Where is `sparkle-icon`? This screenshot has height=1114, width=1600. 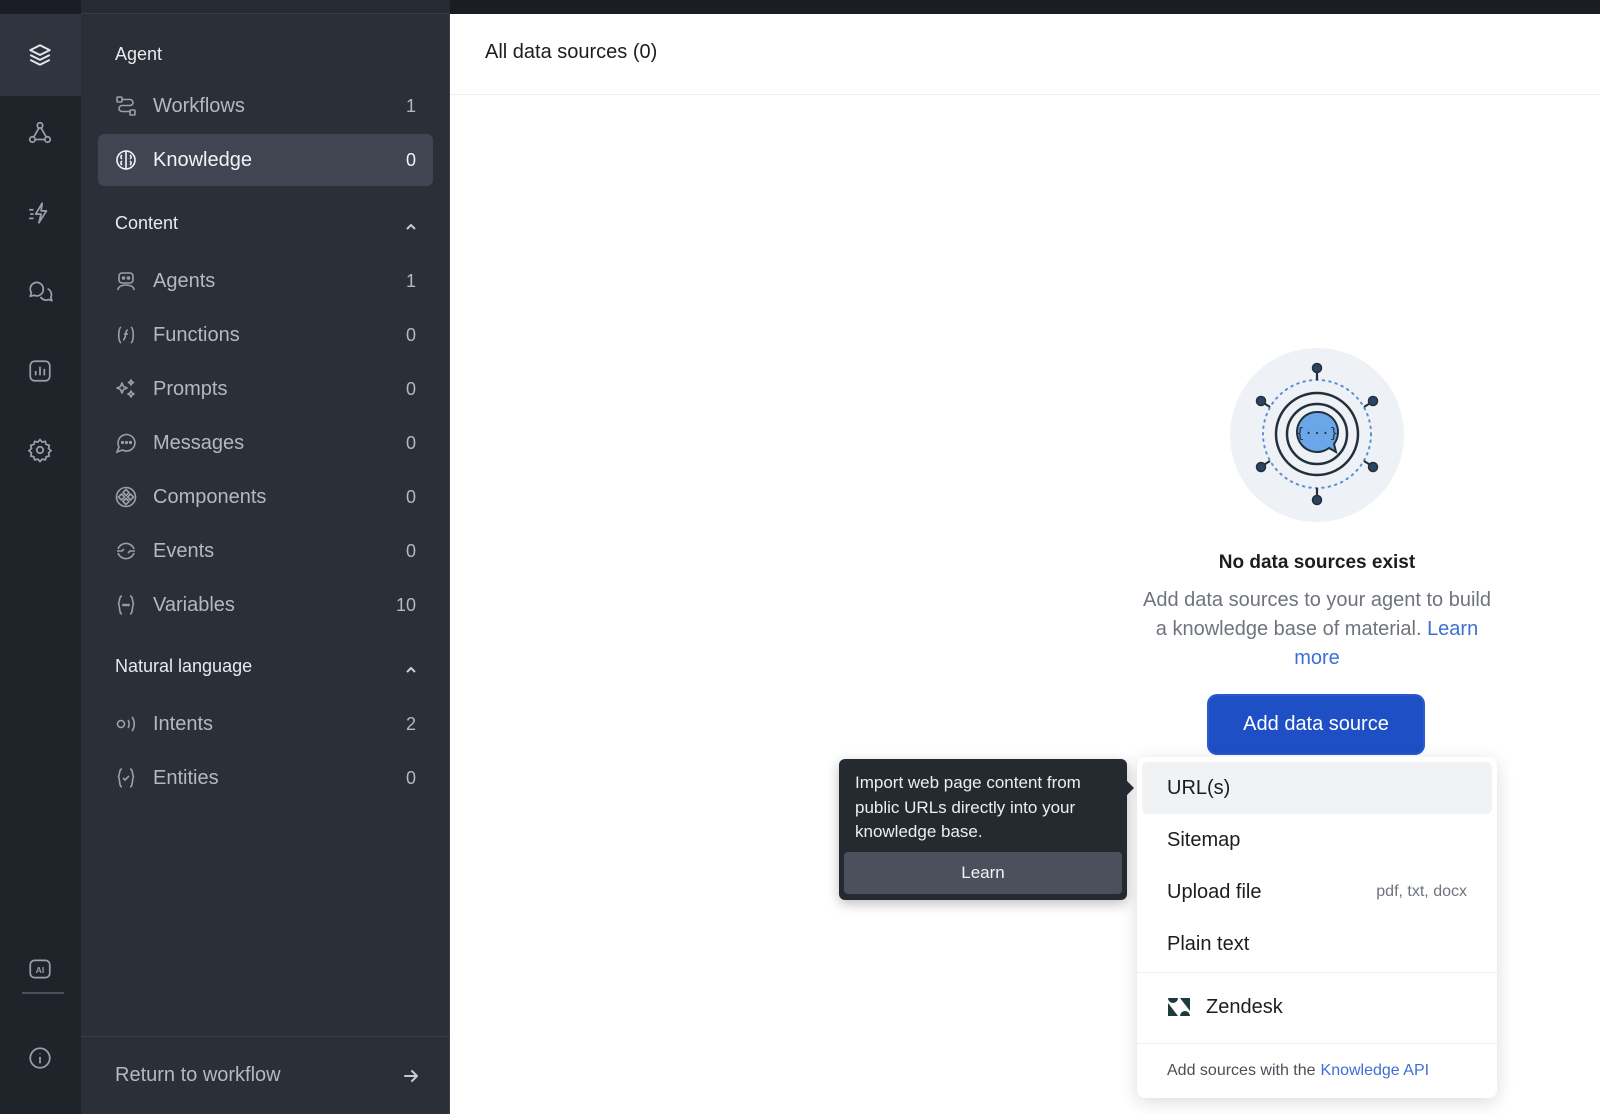 sparkle-icon is located at coordinates (126, 389).